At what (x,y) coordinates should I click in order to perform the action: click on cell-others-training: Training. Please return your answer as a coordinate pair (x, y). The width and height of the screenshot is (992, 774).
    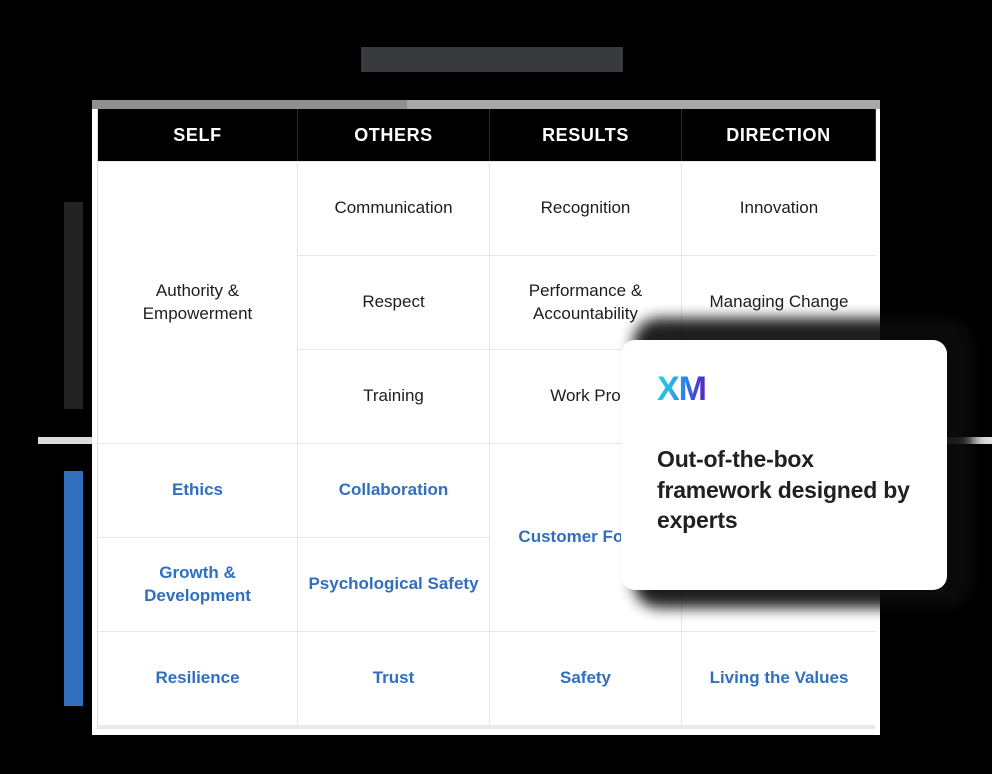
    Looking at the image, I should click on (394, 396).